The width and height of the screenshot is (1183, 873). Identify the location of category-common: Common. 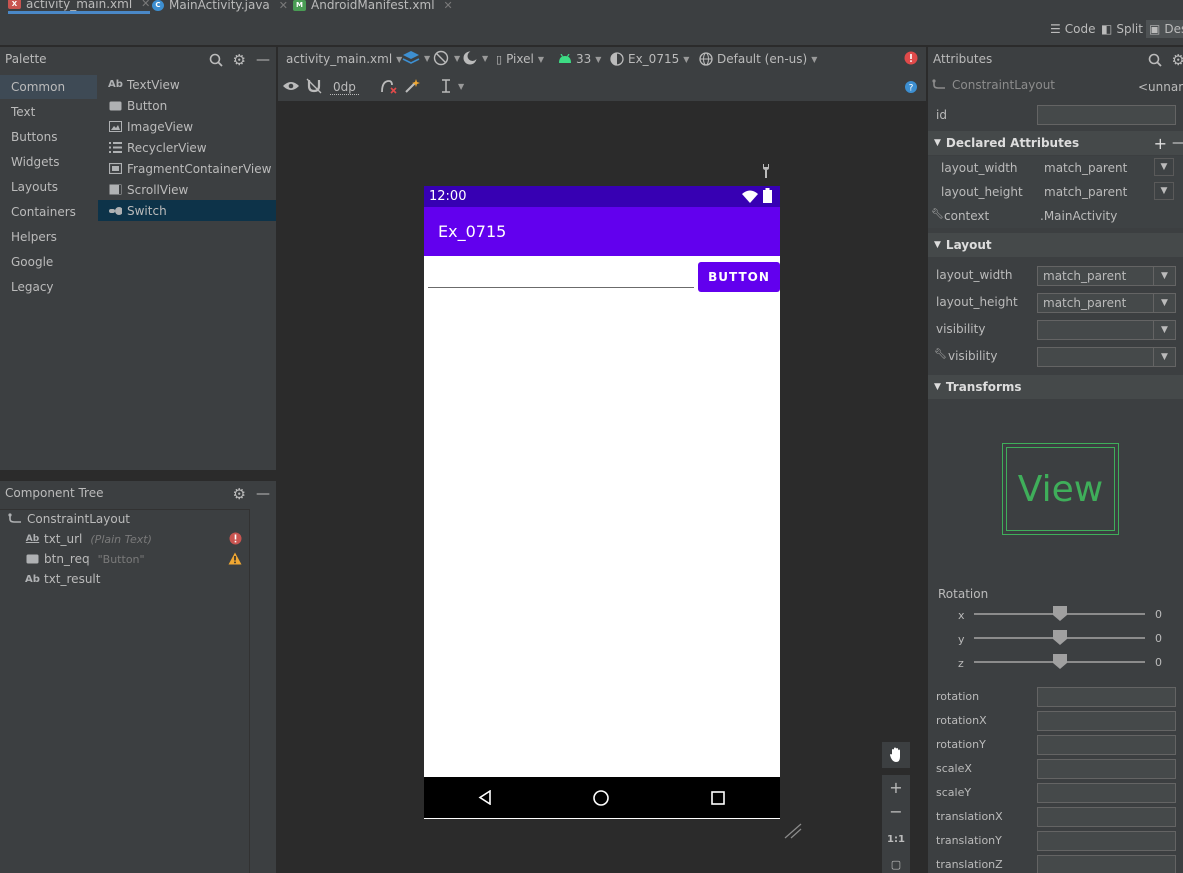
(48, 87).